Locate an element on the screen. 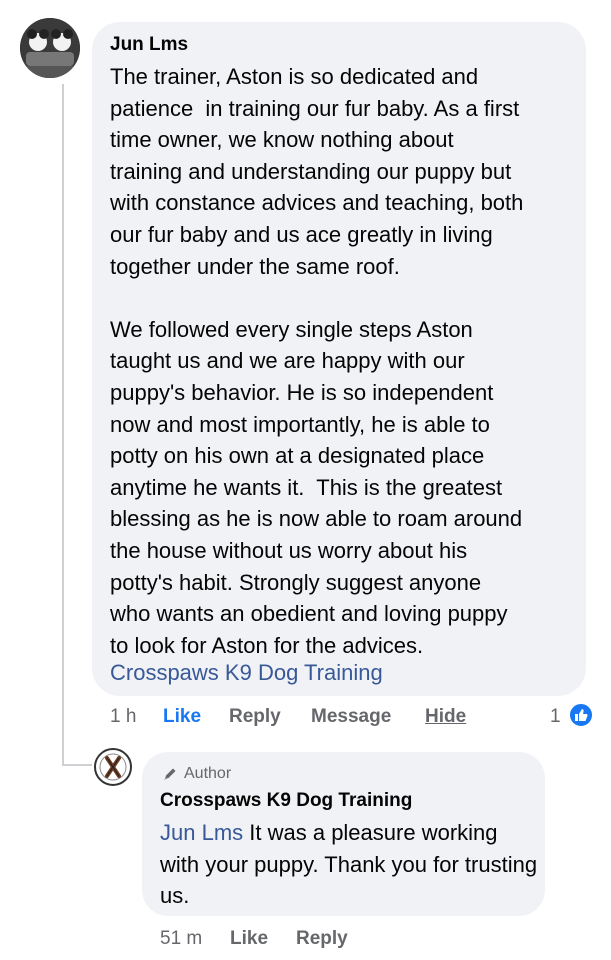  author-badge-label: Author is located at coordinates (208, 773).